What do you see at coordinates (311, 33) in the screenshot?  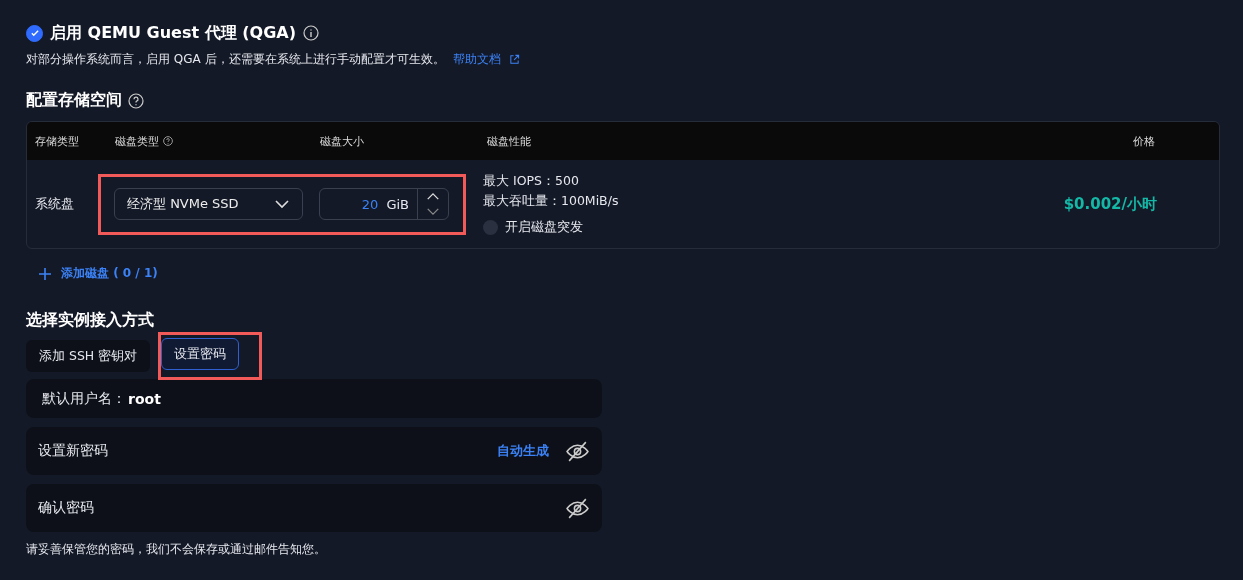 I see `info-icon` at bounding box center [311, 33].